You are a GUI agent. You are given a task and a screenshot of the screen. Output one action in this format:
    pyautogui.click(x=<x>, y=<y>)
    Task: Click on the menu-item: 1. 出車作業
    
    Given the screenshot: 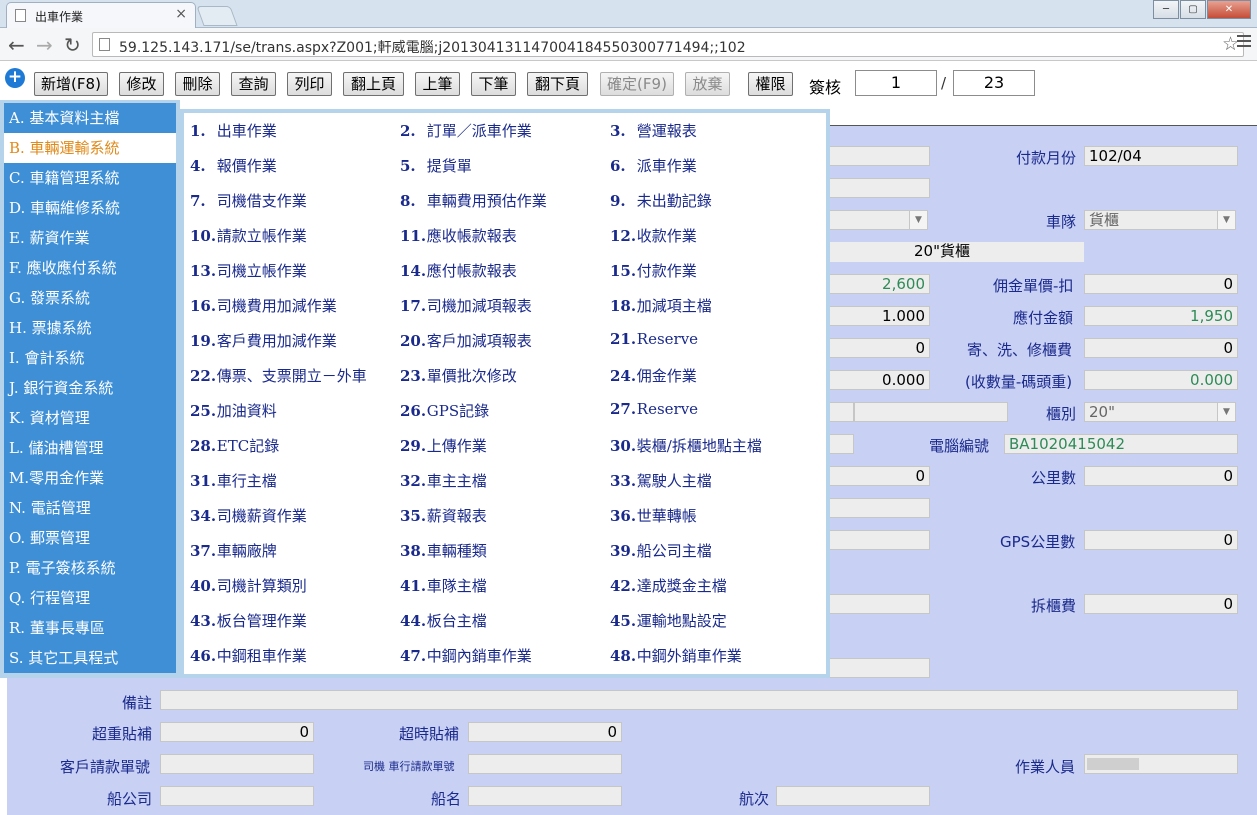 What is the action you would take?
    pyautogui.click(x=233, y=130)
    